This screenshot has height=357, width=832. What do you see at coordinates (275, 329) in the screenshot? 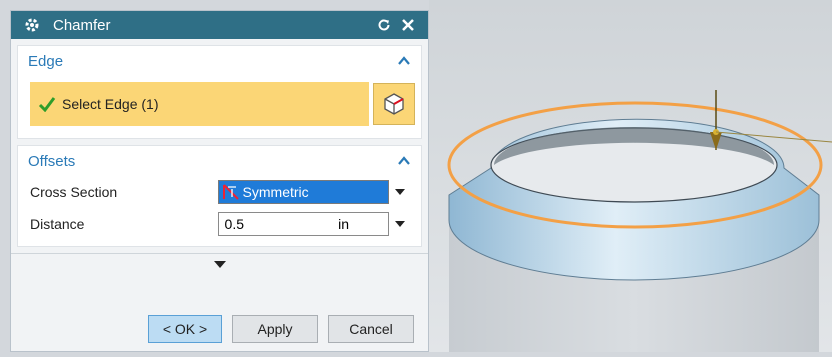
I see `apply-button: Apply` at bounding box center [275, 329].